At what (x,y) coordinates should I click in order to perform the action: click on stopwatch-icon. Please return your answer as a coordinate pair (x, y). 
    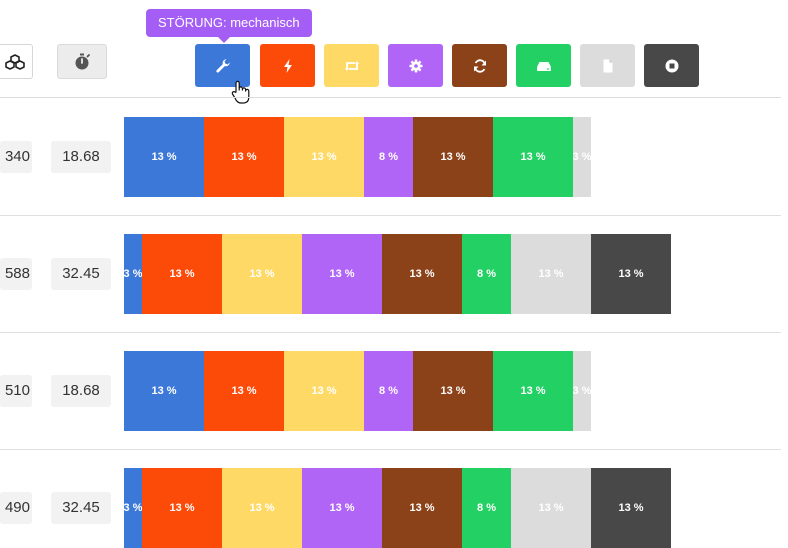
    Looking at the image, I should click on (82, 61).